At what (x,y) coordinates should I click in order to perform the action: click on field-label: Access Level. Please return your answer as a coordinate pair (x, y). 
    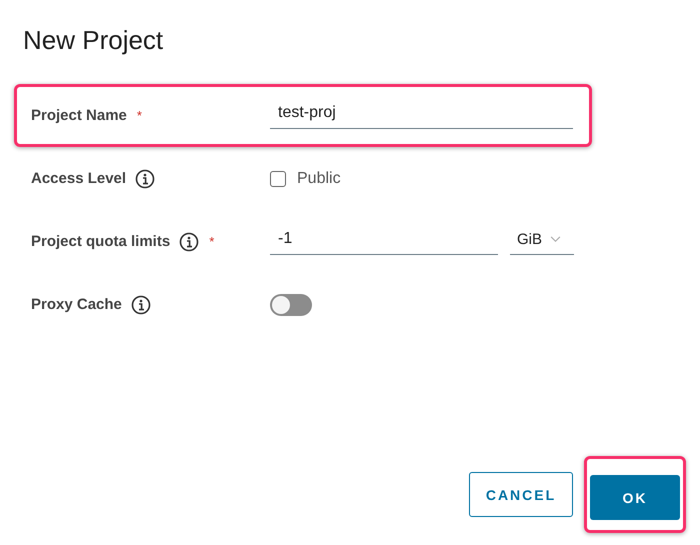
    Looking at the image, I should click on (78, 178).